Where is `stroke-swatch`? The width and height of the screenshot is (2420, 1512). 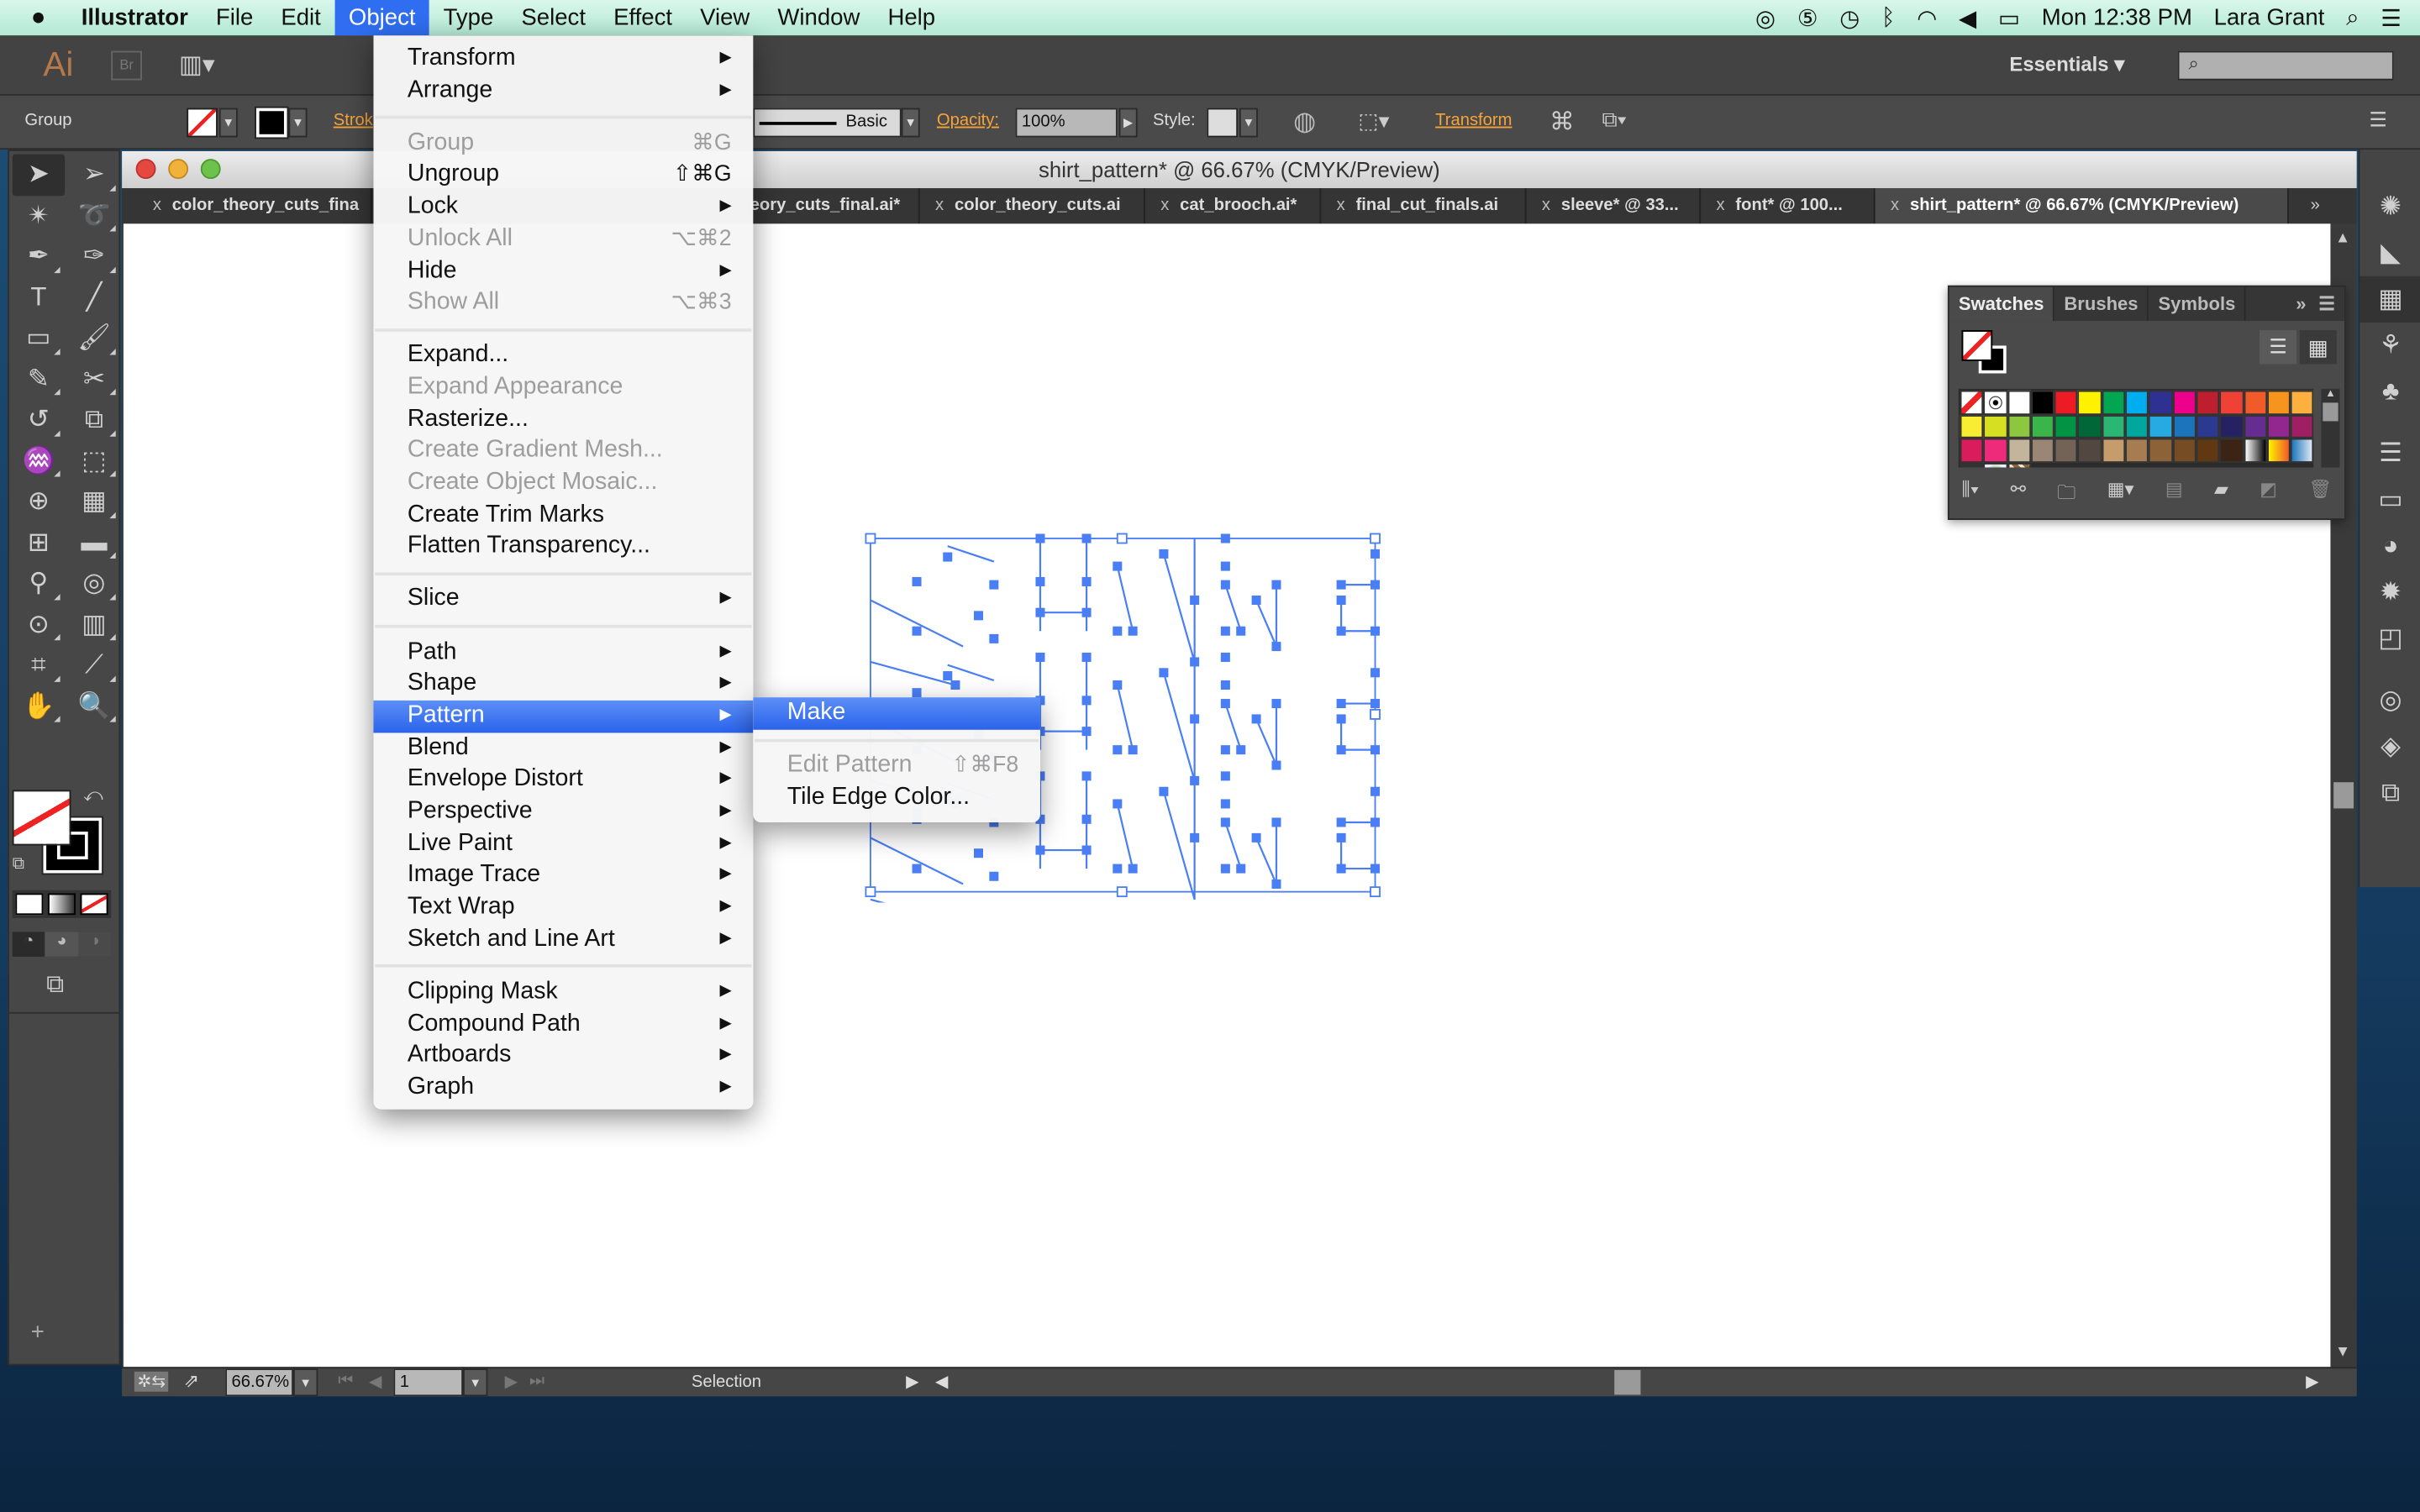 stroke-swatch is located at coordinates (272, 122).